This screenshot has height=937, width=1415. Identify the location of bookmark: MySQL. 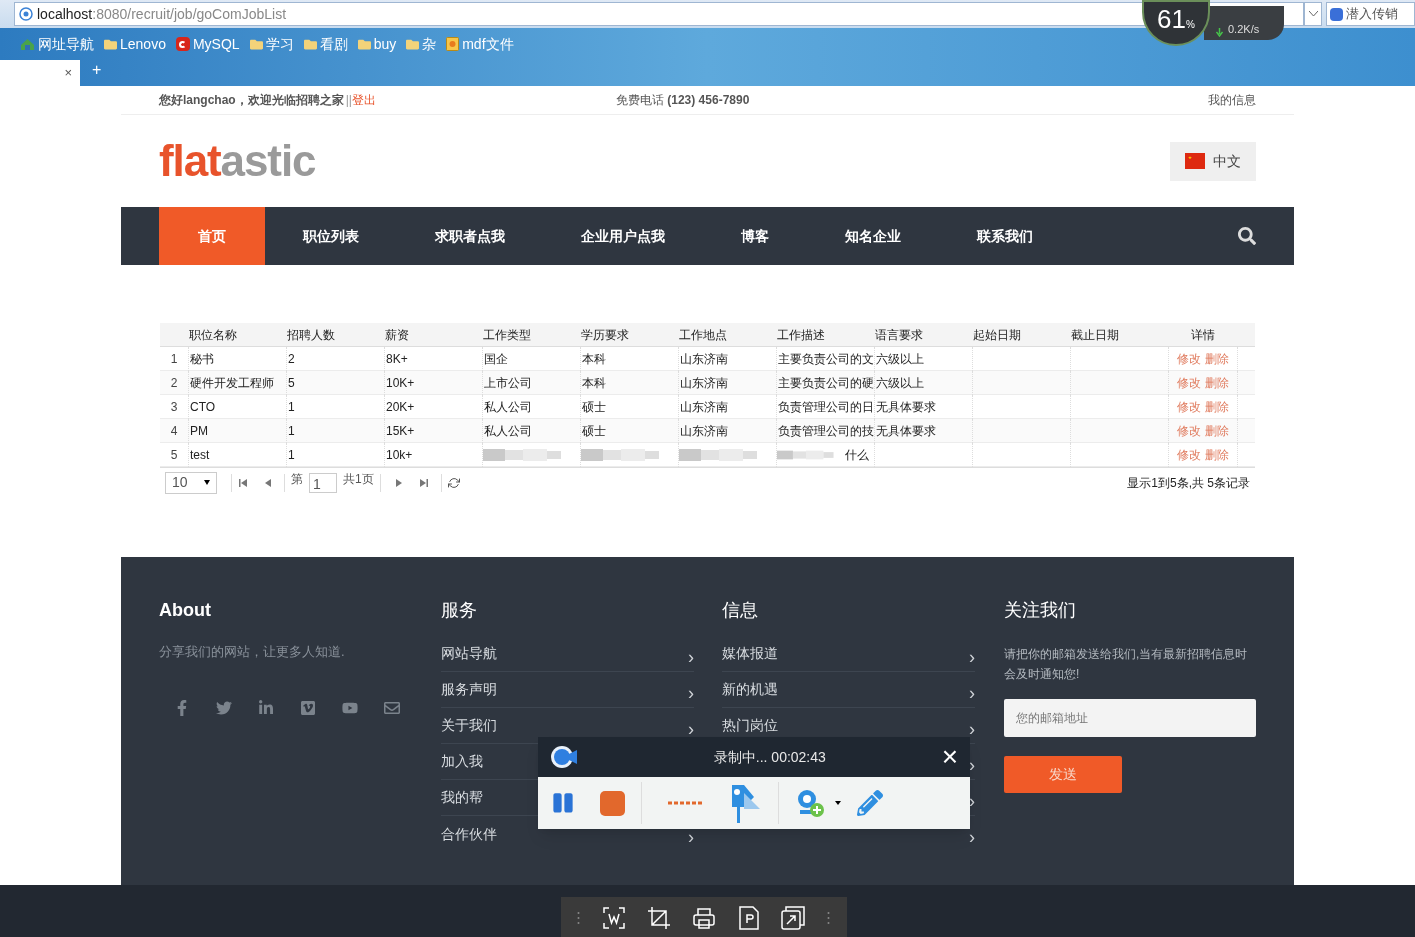
(207, 44).